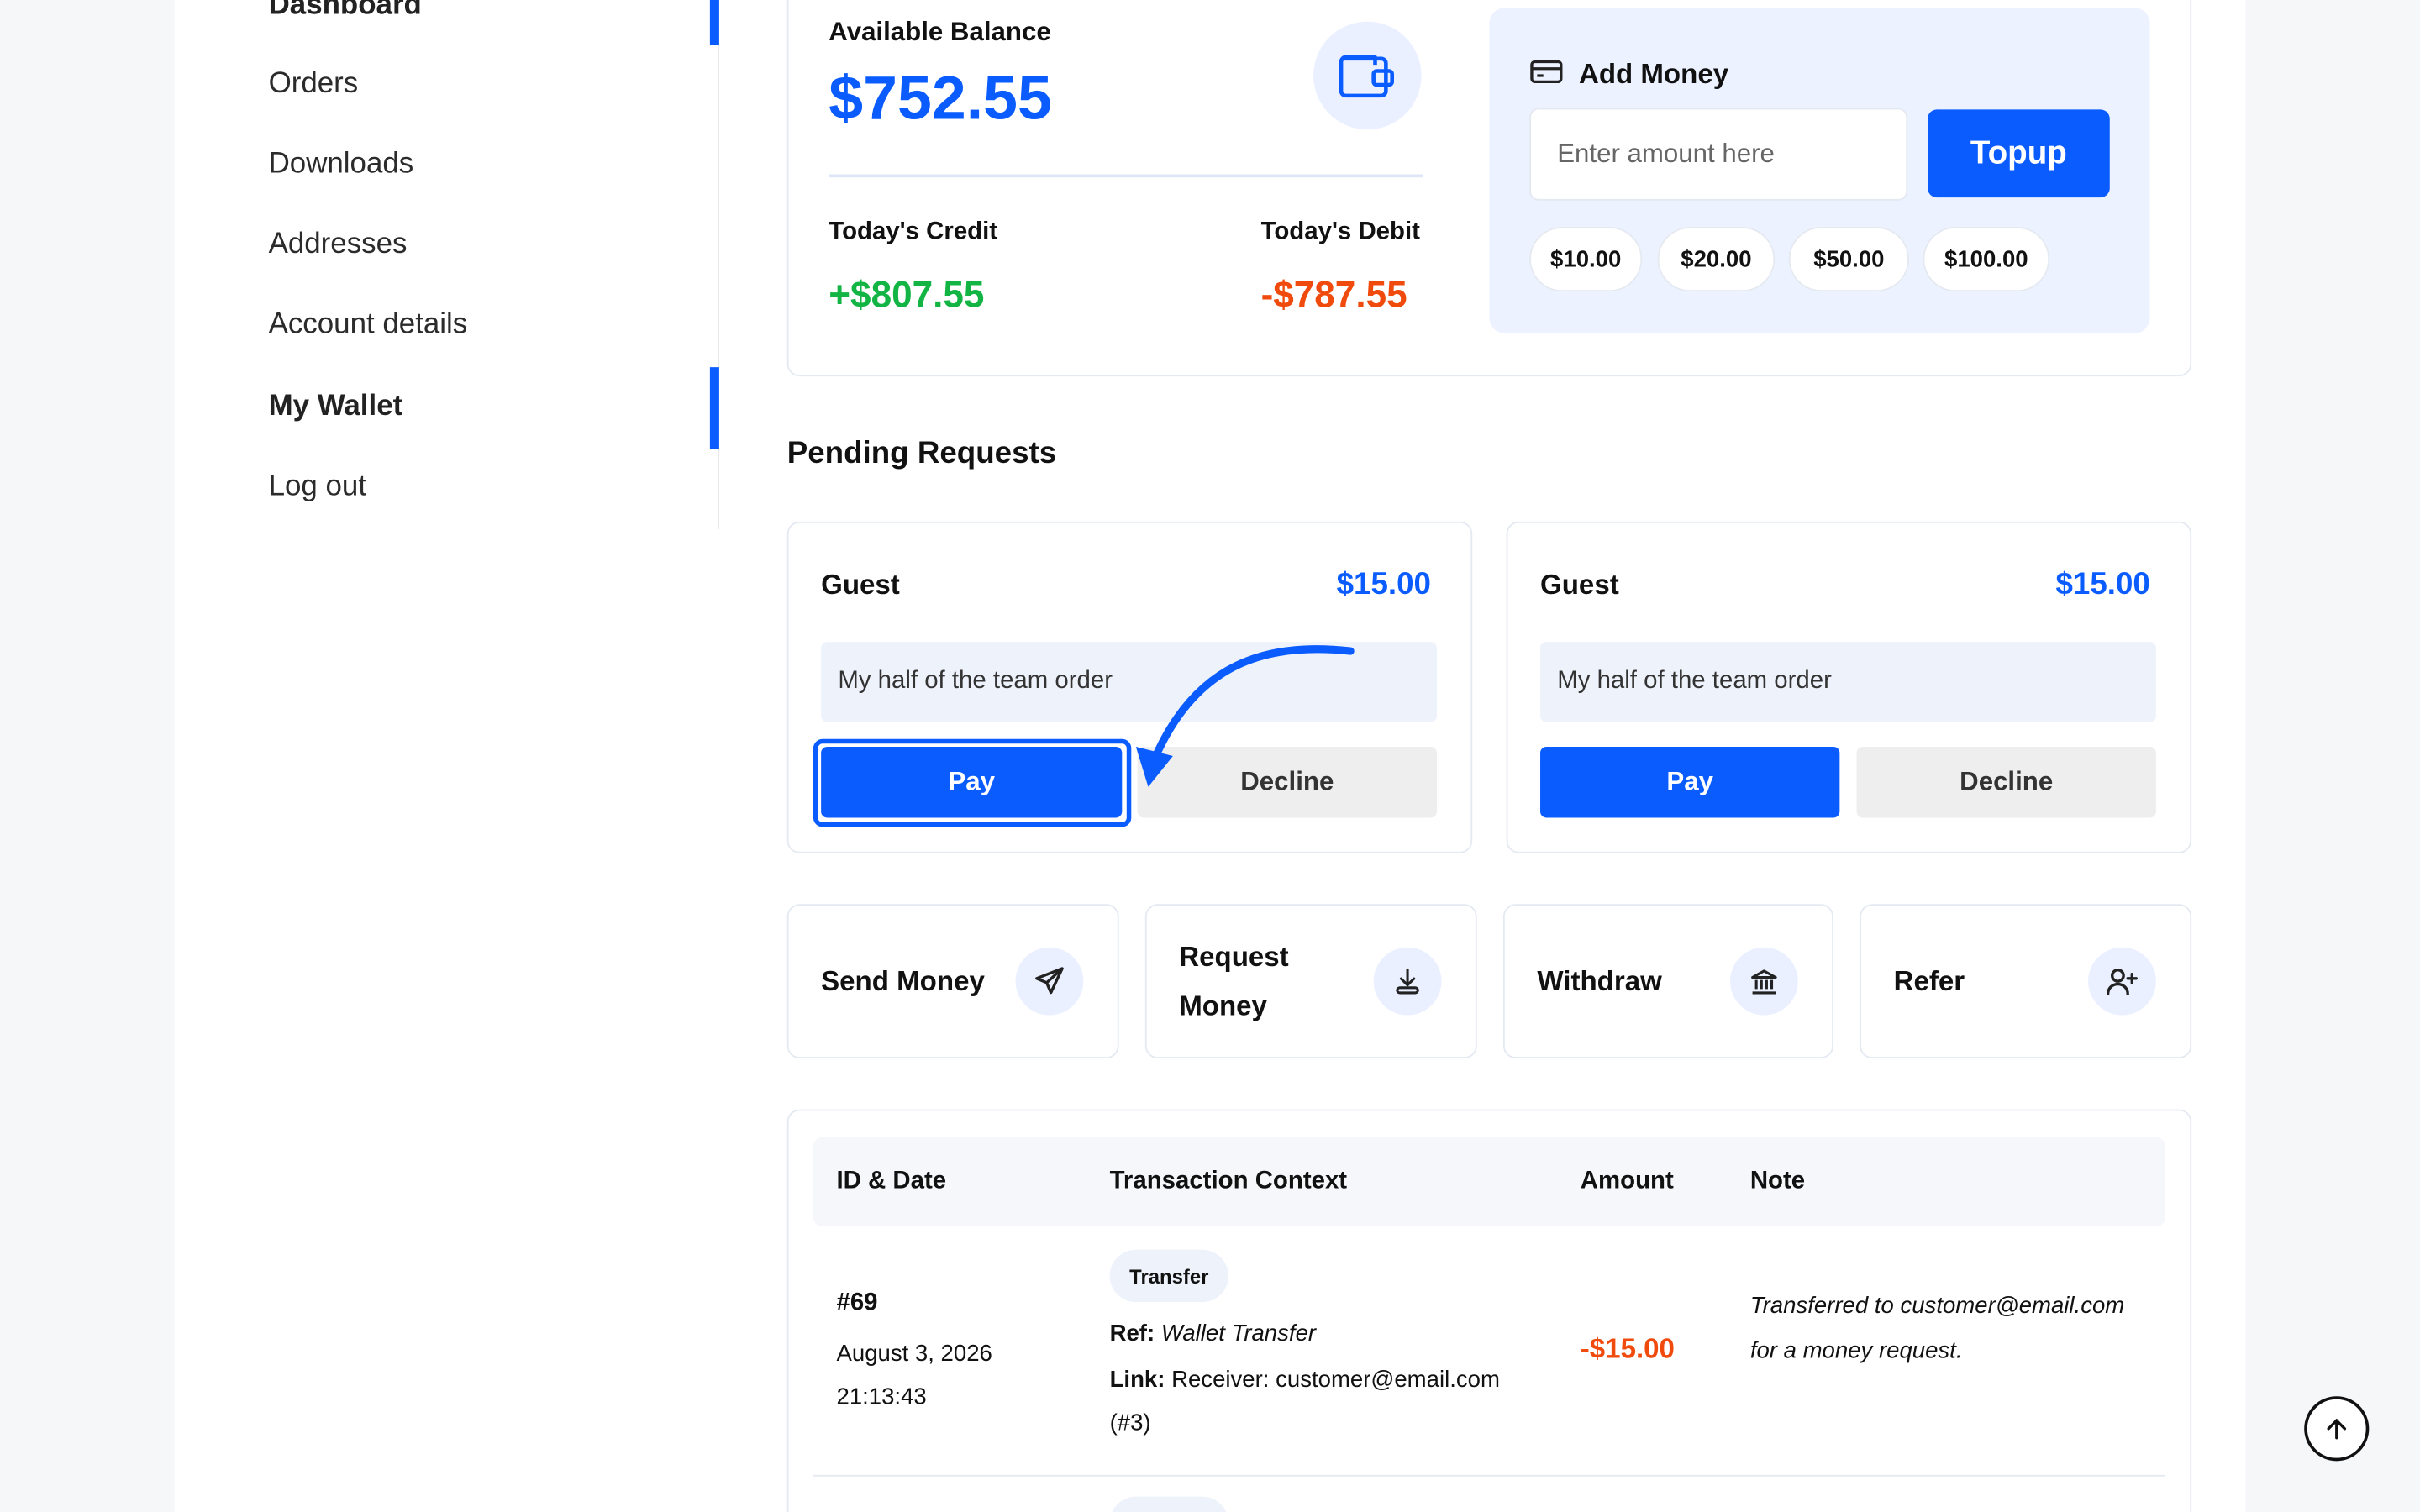 Image resolution: width=2420 pixels, height=1512 pixels. Describe the element at coordinates (1718, 154) in the screenshot. I see `amount-input` at that location.